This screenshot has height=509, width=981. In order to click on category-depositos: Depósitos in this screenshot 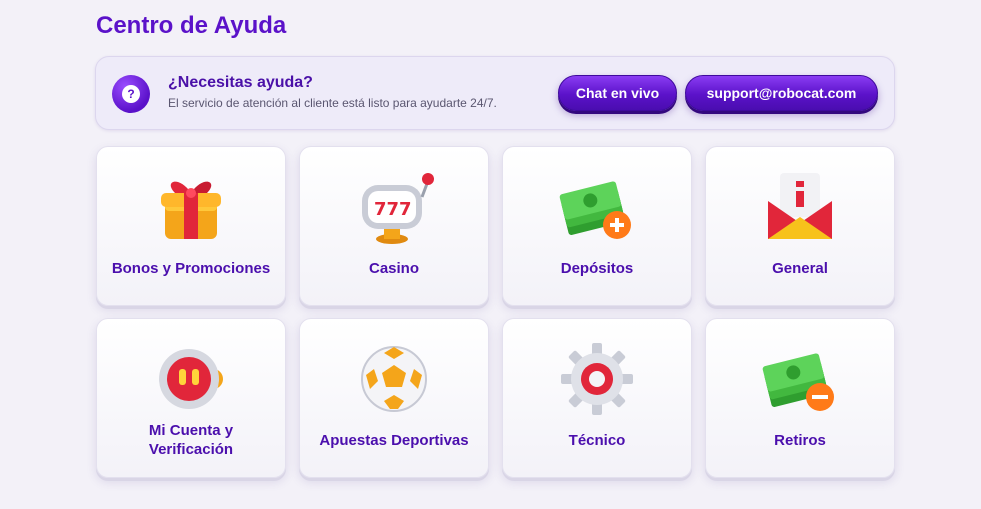, I will do `click(597, 226)`.